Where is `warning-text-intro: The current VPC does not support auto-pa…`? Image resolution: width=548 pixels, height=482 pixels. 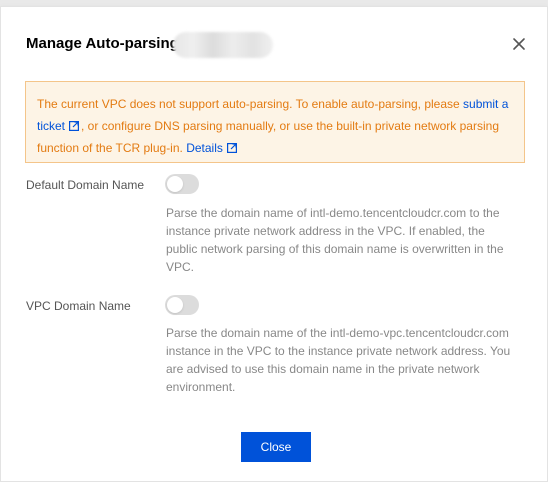
warning-text-intro: The current VPC does not support auto-pa… is located at coordinates (250, 104).